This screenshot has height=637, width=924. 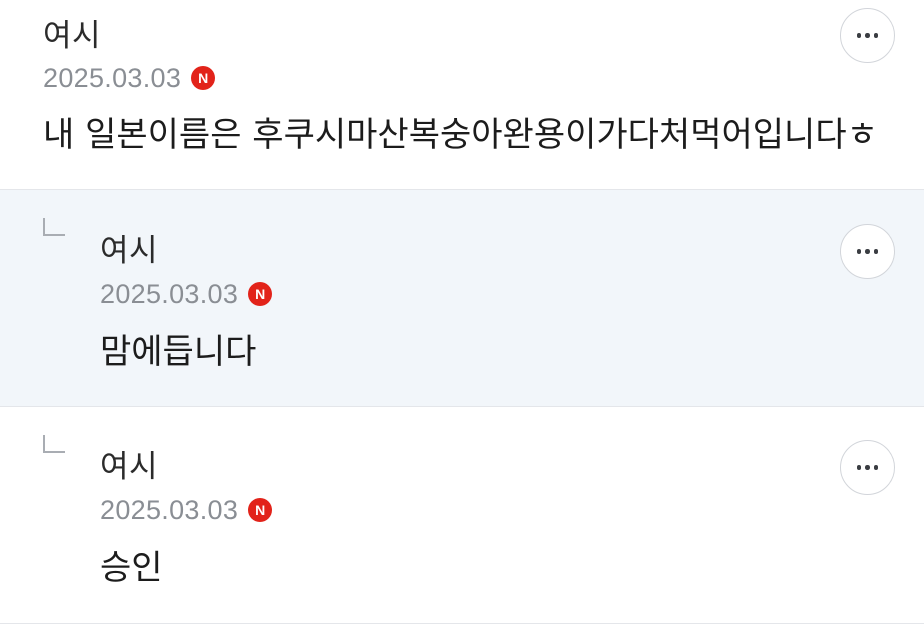 I want to click on comment-text: 승인, so click(x=131, y=568).